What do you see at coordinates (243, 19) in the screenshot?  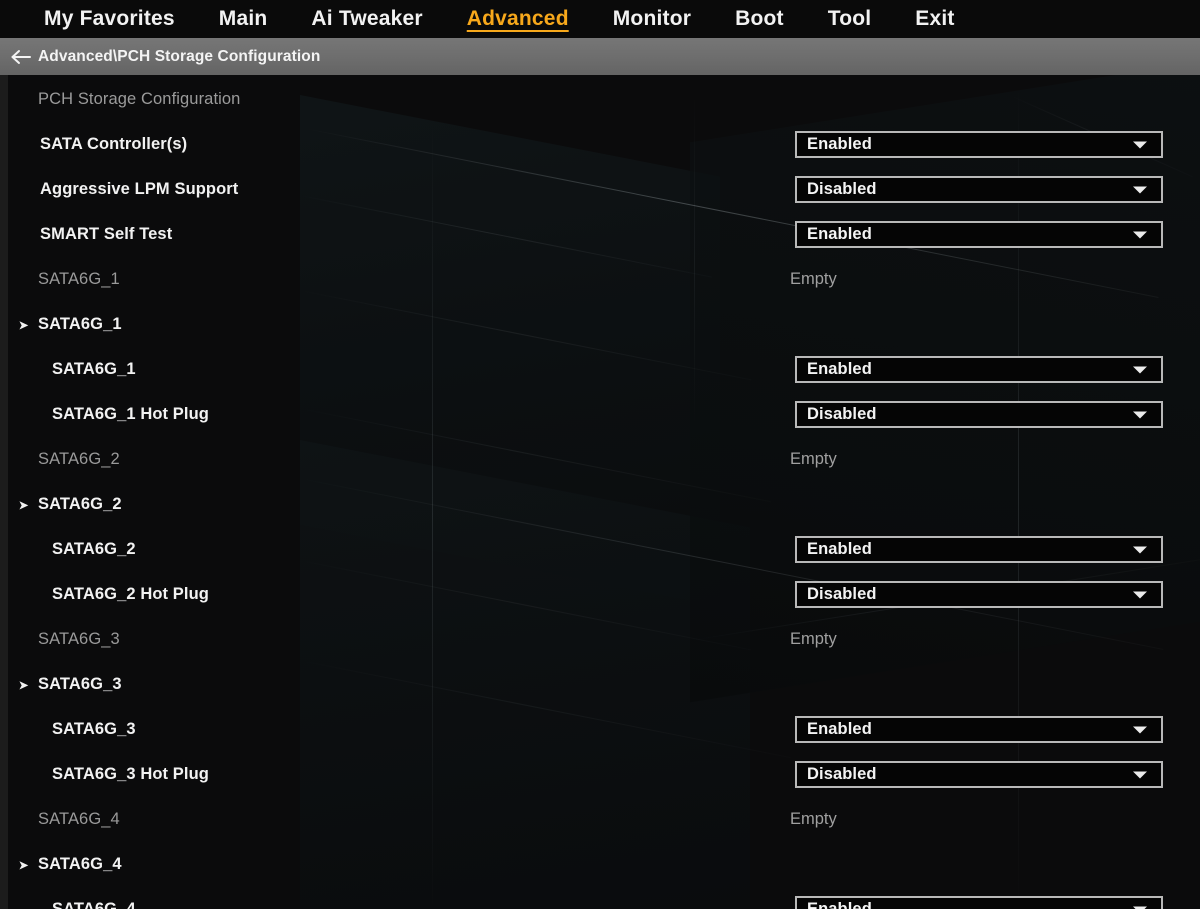 I see `nav-tab-main: Main` at bounding box center [243, 19].